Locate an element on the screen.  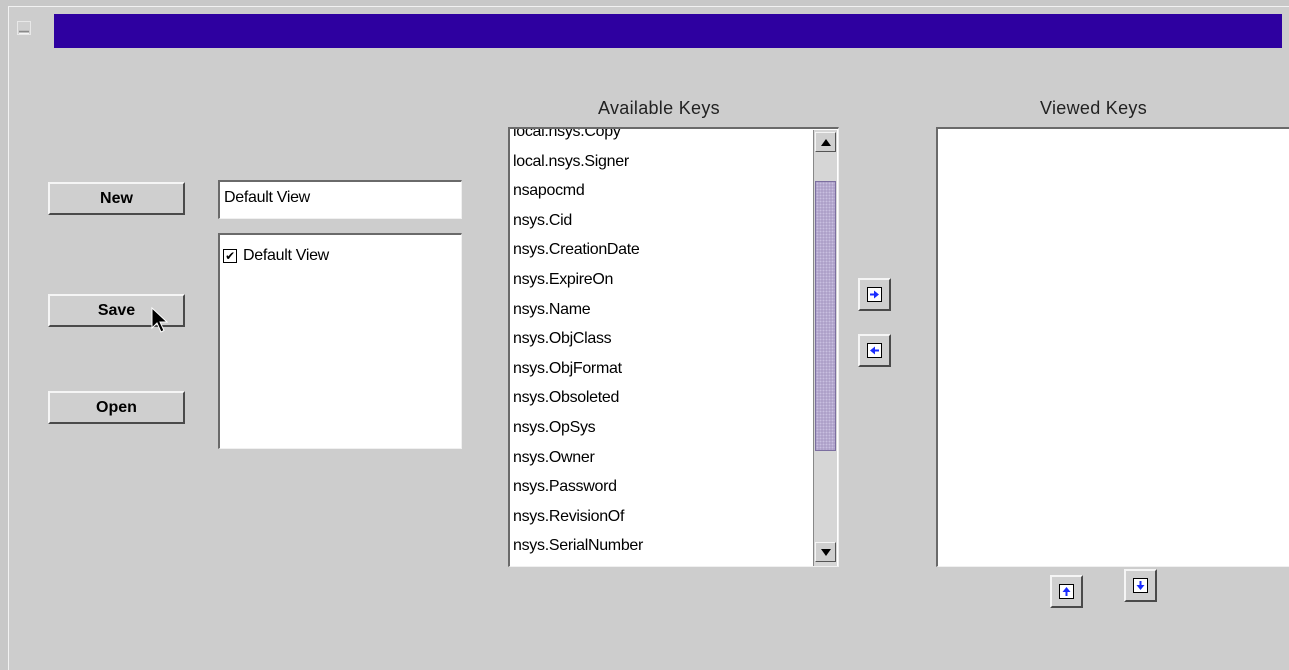
move-up-button is located at coordinates (1066, 591).